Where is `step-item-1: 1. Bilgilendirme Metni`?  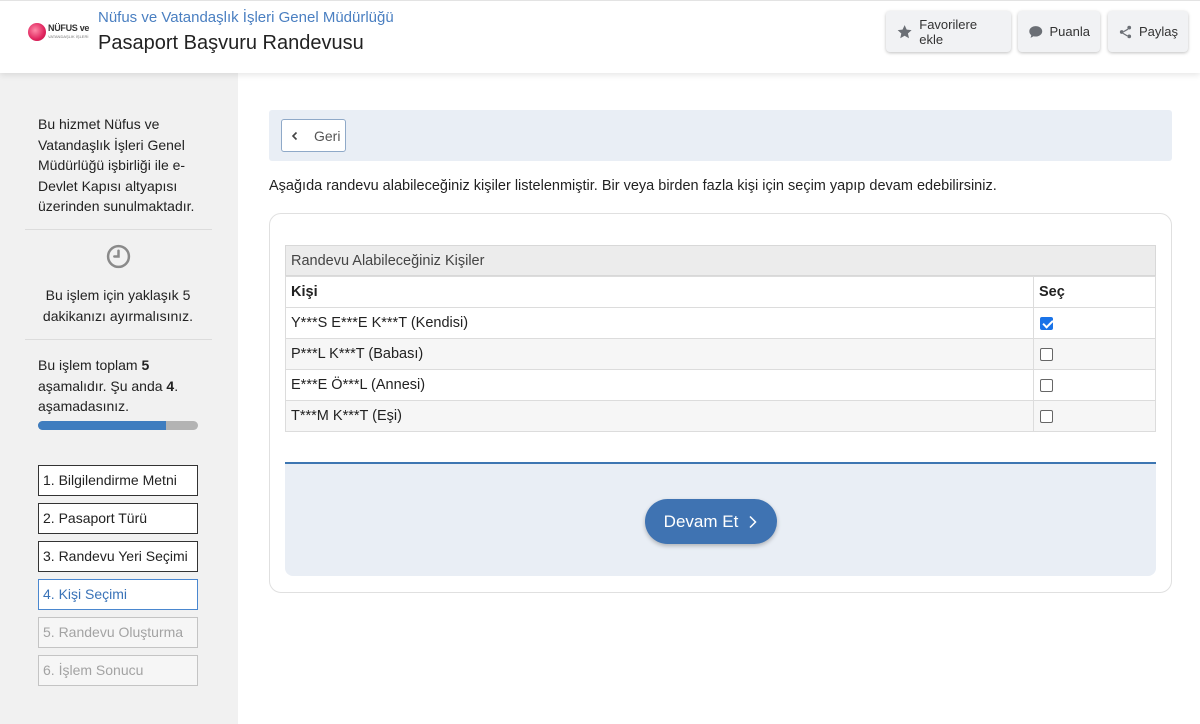
step-item-1: 1. Bilgilendirme Metni is located at coordinates (118, 480).